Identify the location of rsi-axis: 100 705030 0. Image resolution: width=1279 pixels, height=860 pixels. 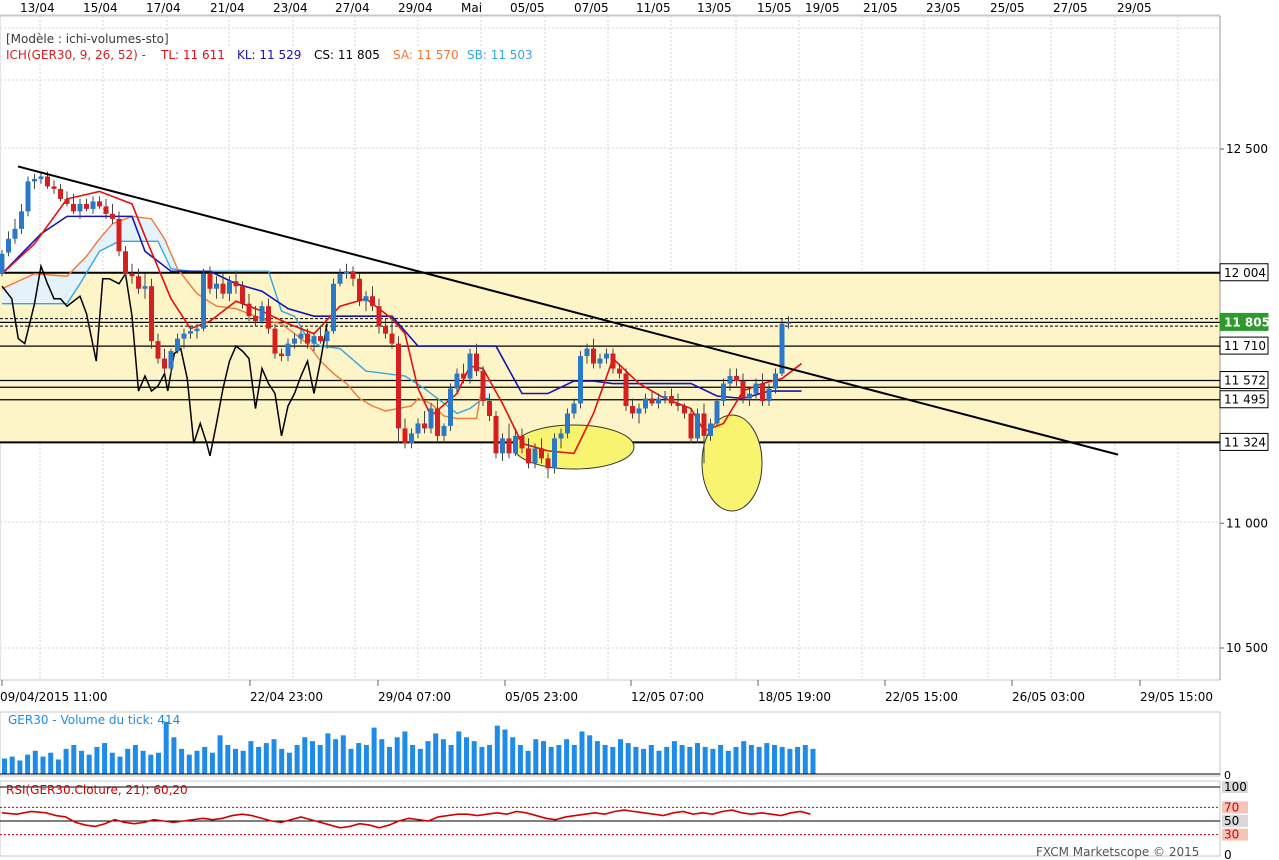
(1235, 820).